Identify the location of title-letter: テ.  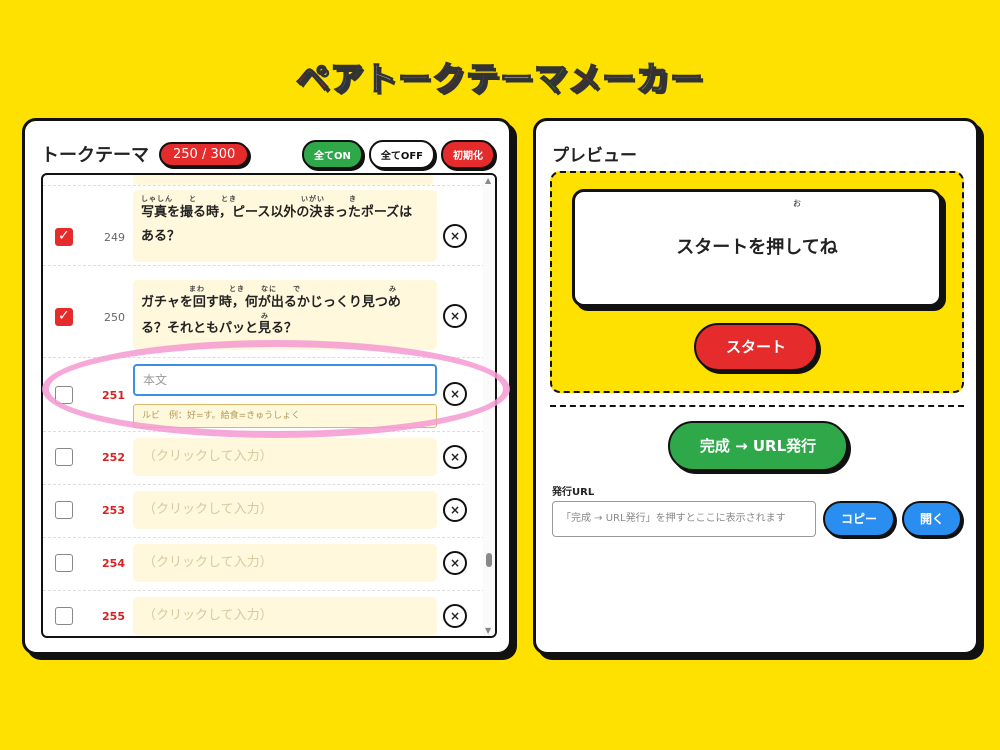
(482, 78).